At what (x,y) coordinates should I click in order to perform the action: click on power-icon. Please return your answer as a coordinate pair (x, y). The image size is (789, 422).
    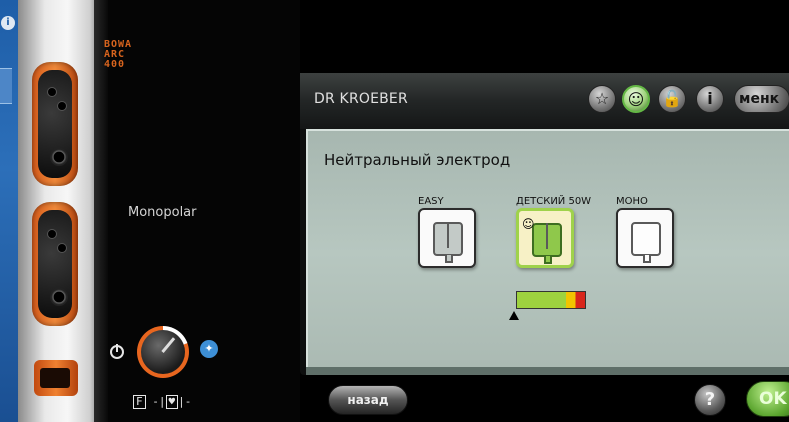
    Looking at the image, I should click on (117, 351).